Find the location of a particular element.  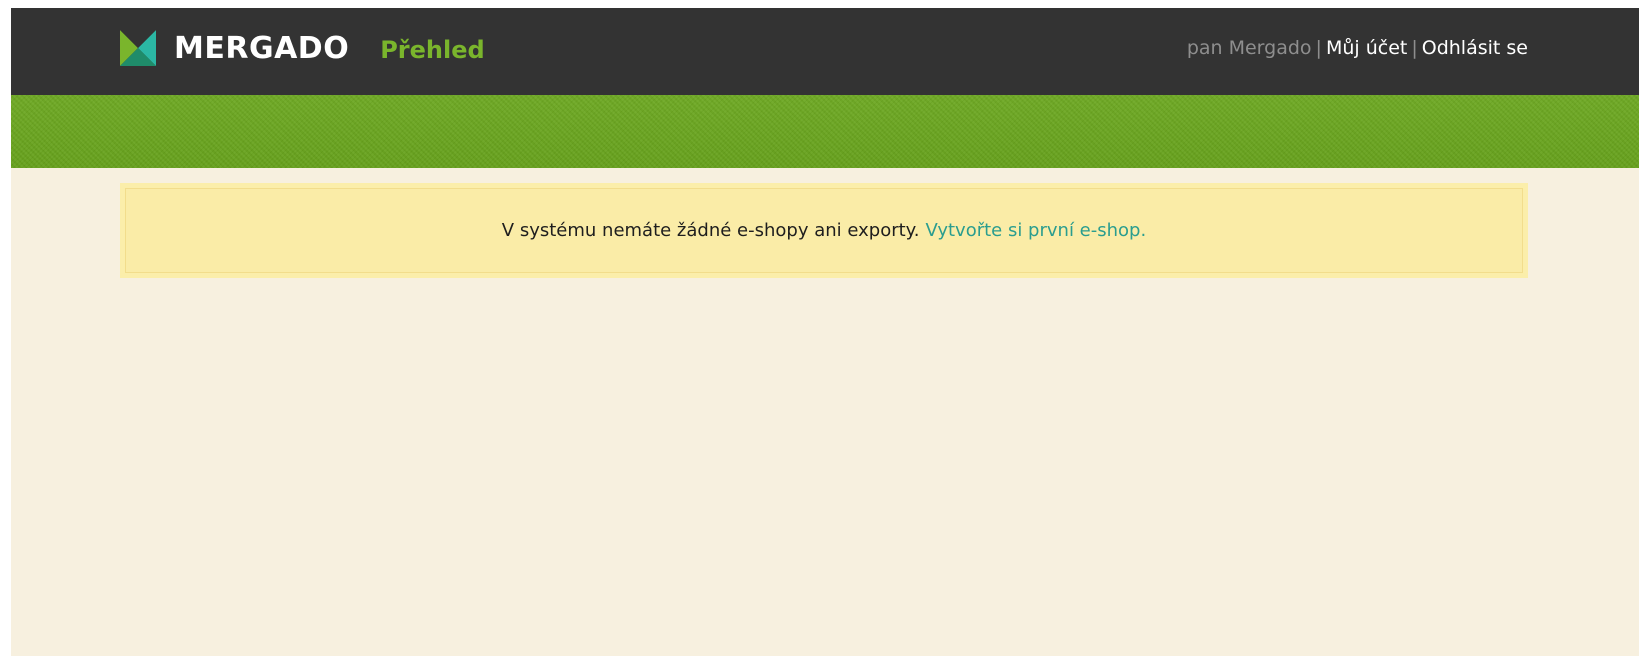

brand: MERGADO Přehled is located at coordinates (302, 48).